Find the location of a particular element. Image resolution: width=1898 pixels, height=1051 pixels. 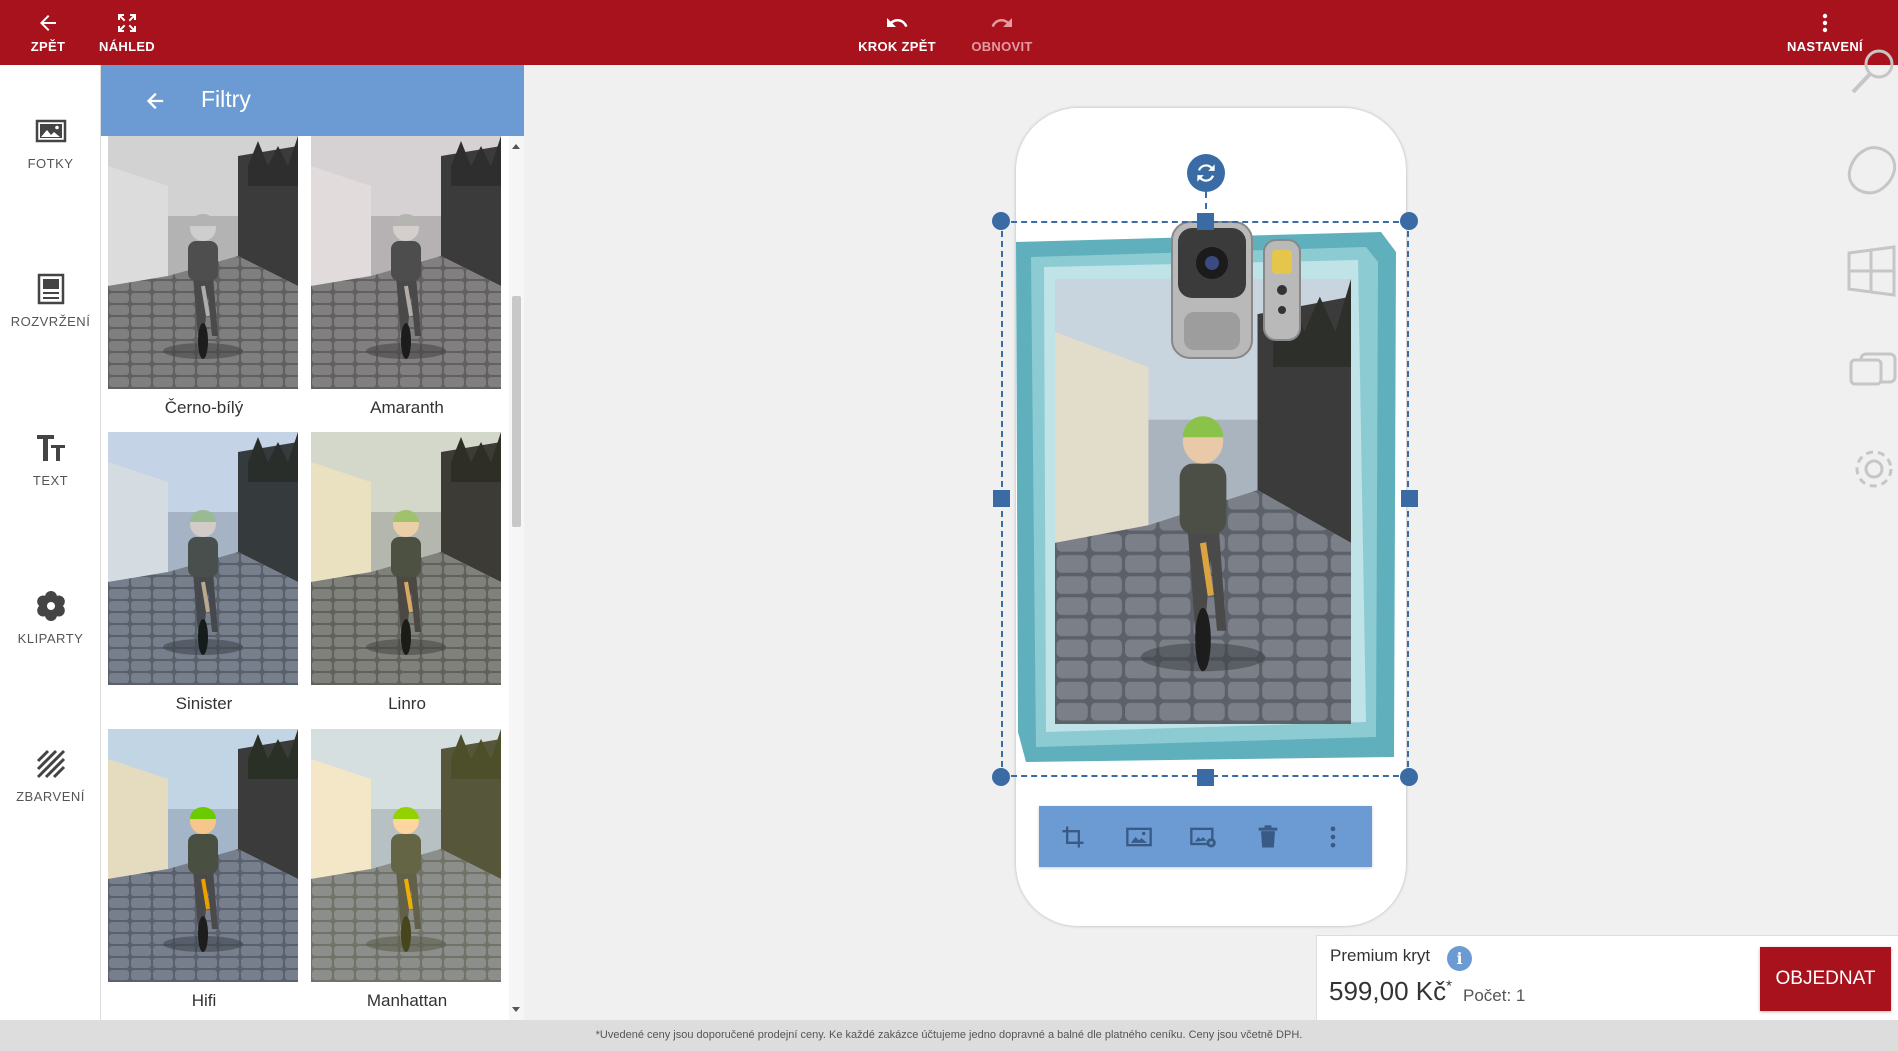

settings-tool-button is located at coordinates (1871, 469).